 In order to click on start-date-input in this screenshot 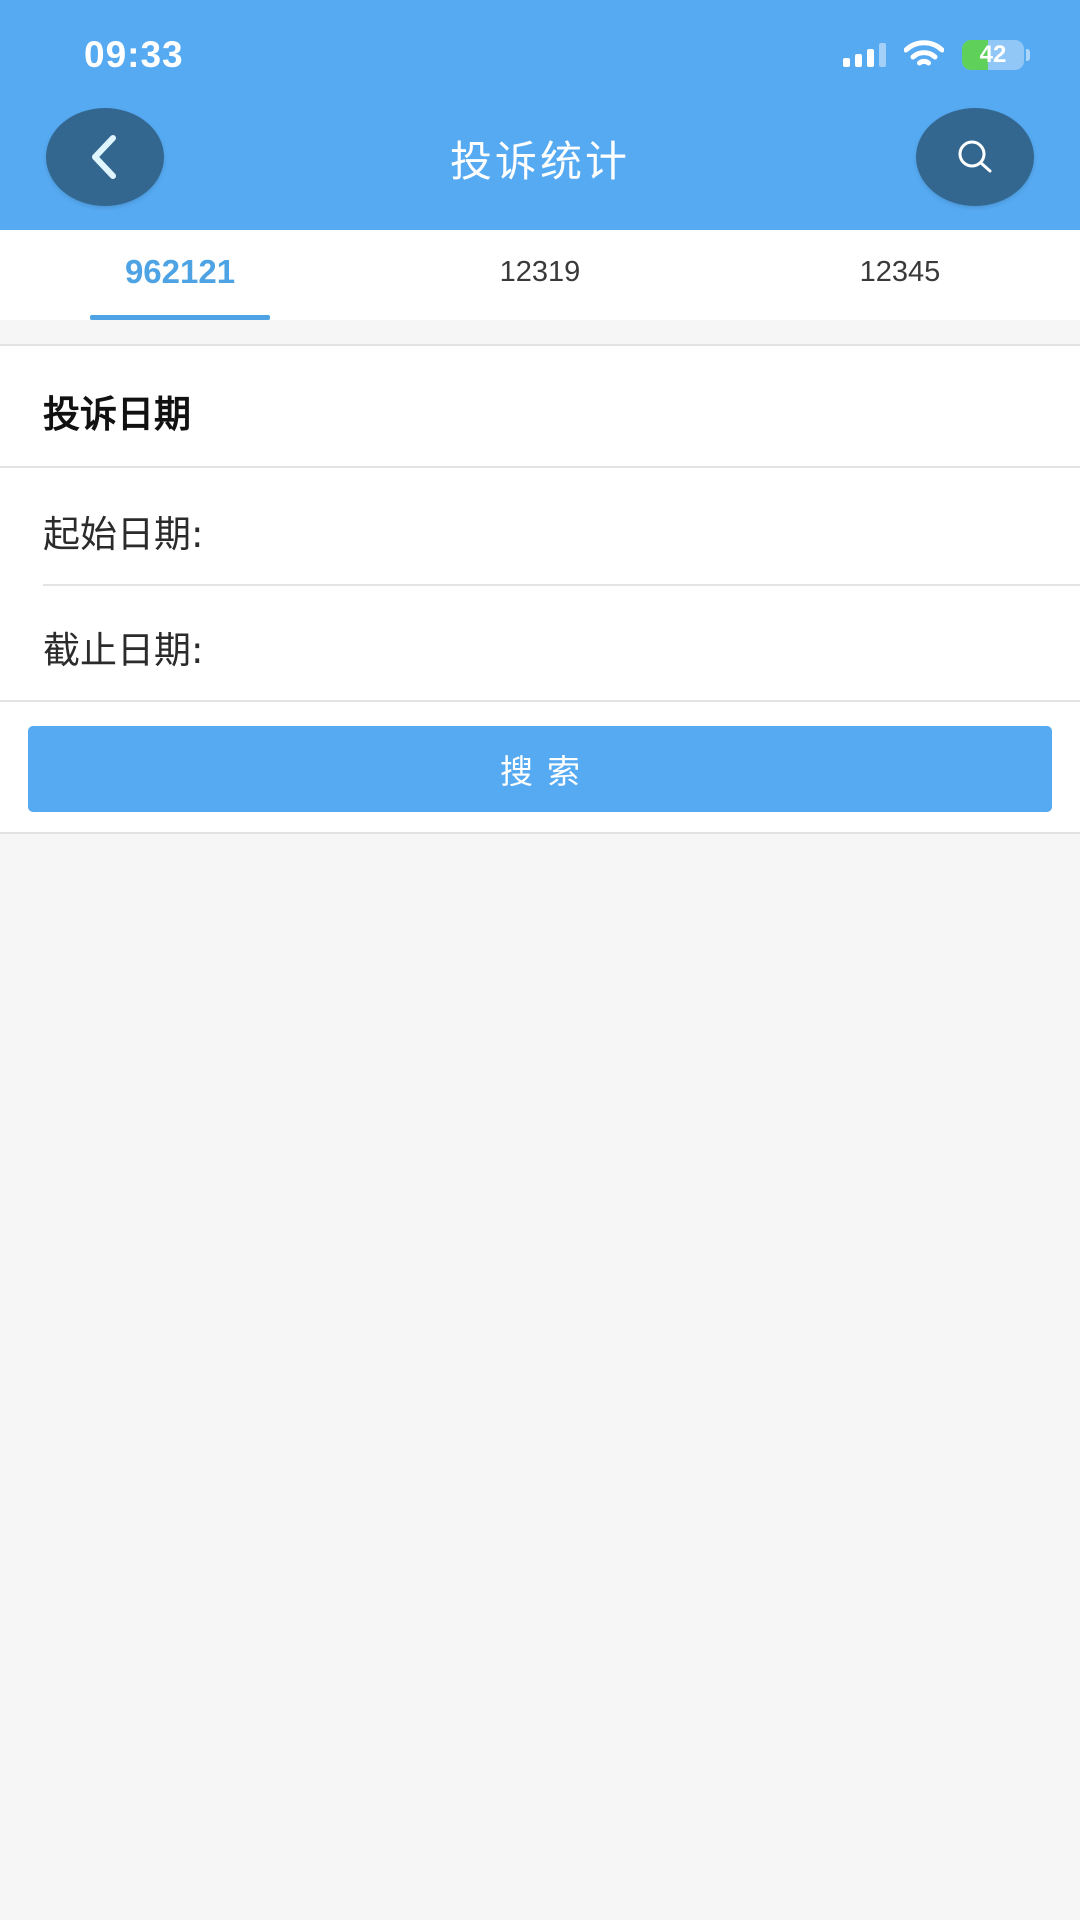, I will do `click(650, 528)`.